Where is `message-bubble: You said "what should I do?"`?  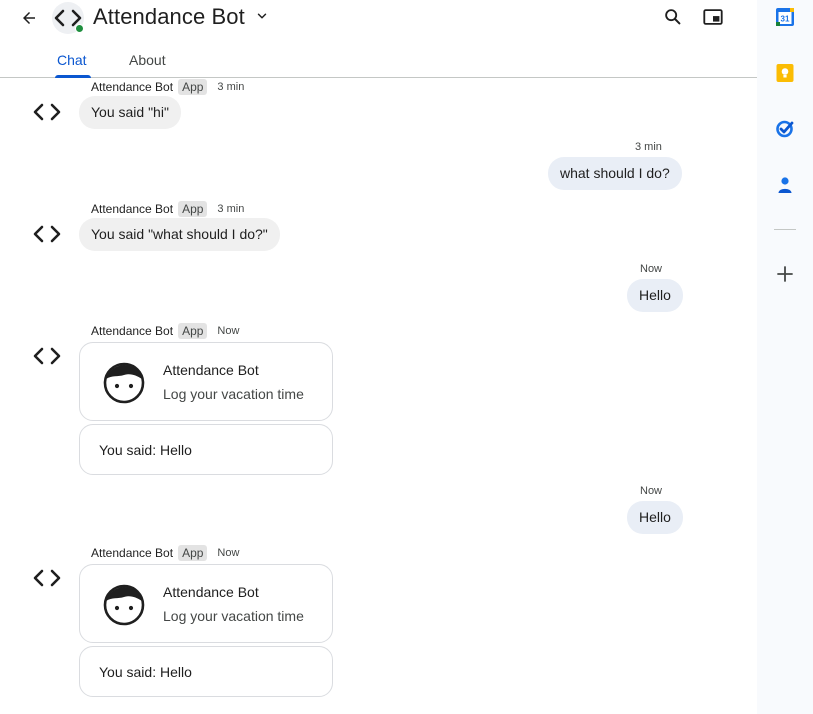
message-bubble: You said "what should I do?" is located at coordinates (179, 234).